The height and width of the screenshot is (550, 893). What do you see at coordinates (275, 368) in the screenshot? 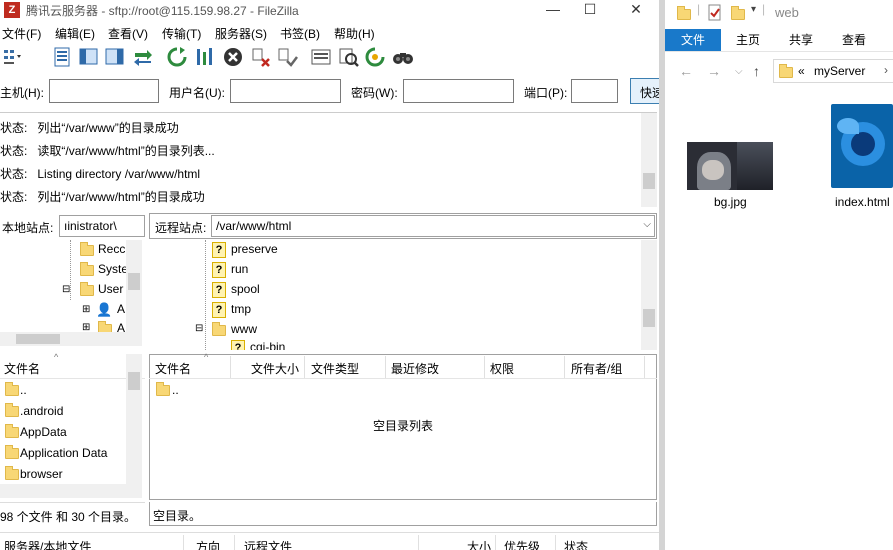
I see `column-header-filesize: 文件大小` at bounding box center [275, 368].